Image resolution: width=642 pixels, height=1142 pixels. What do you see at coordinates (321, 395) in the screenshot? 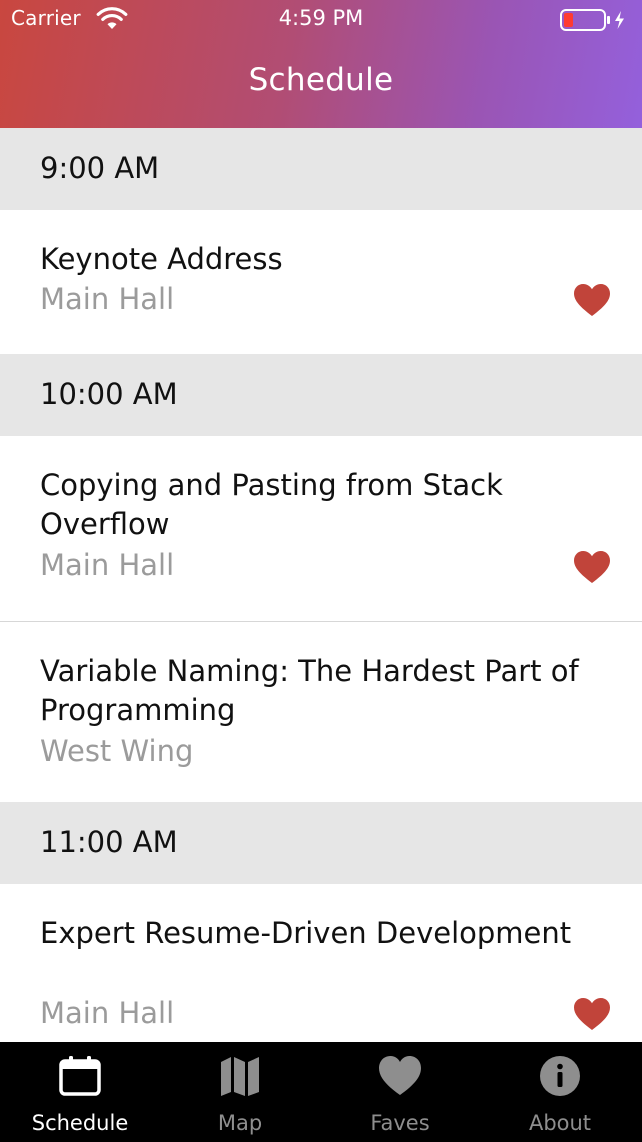
I see `section-header-10am: 10:00 AM` at bounding box center [321, 395].